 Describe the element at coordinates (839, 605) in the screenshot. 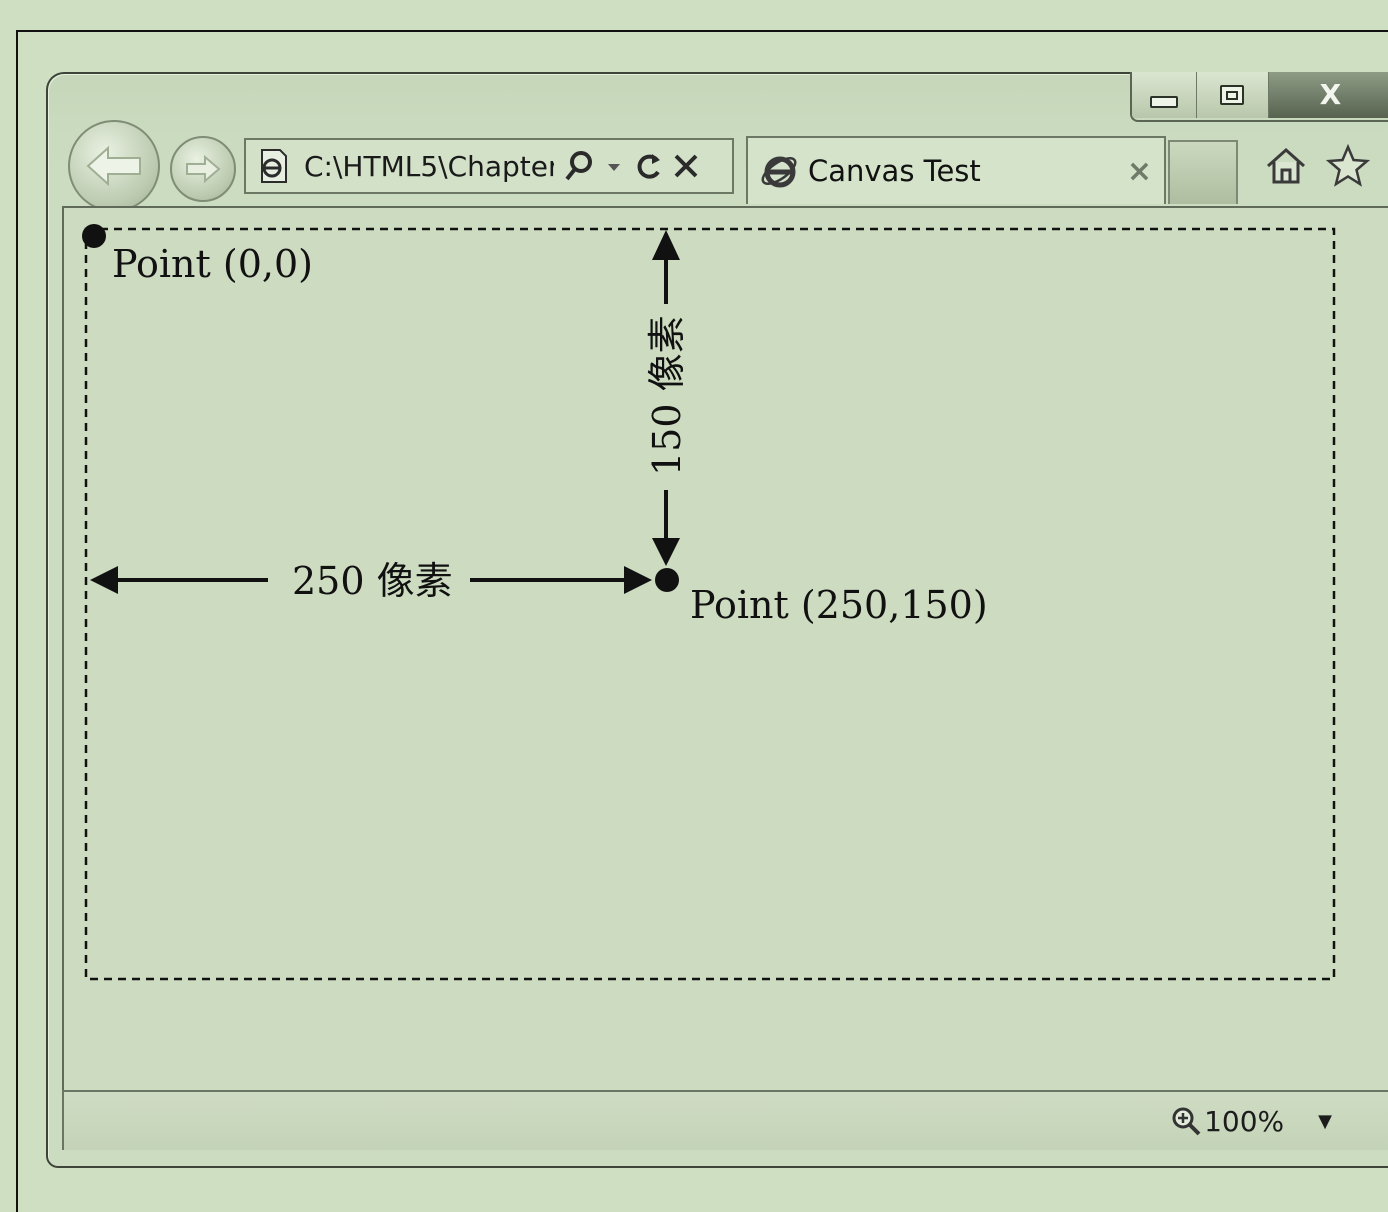

I see `target-label: Point (250,150)` at that location.